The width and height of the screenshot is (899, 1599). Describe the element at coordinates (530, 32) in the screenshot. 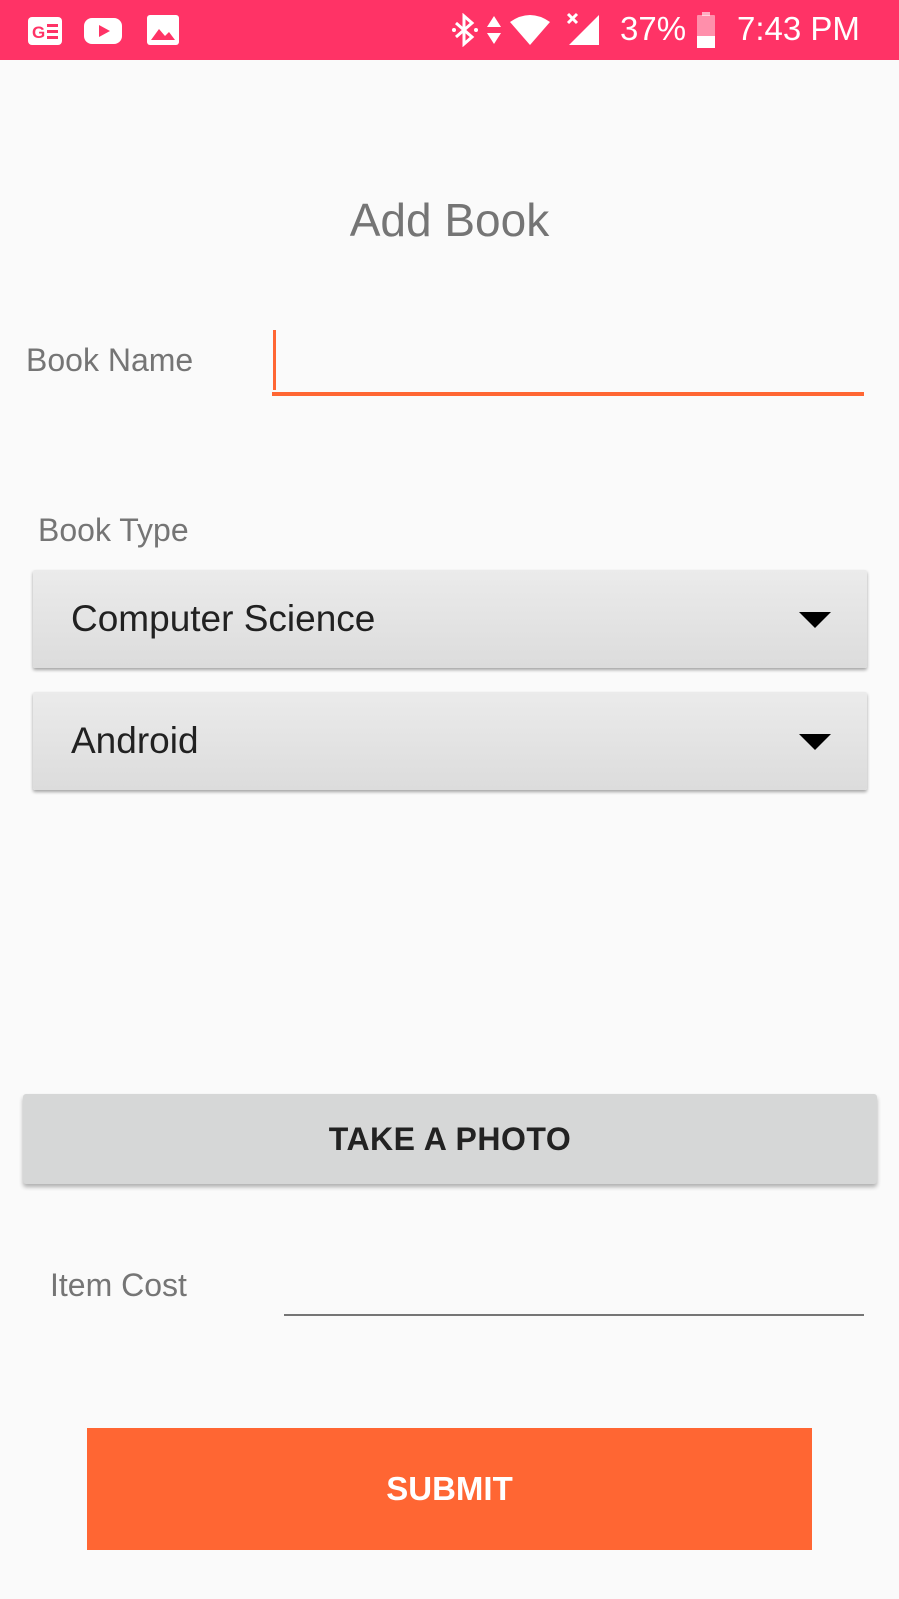

I see `wifi-icon` at that location.